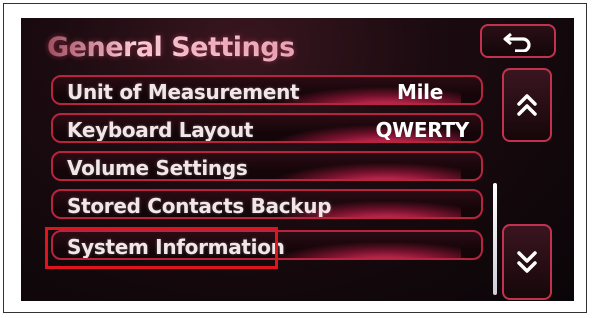 The width and height of the screenshot is (592, 318). I want to click on back-arrow-icon, so click(517, 42).